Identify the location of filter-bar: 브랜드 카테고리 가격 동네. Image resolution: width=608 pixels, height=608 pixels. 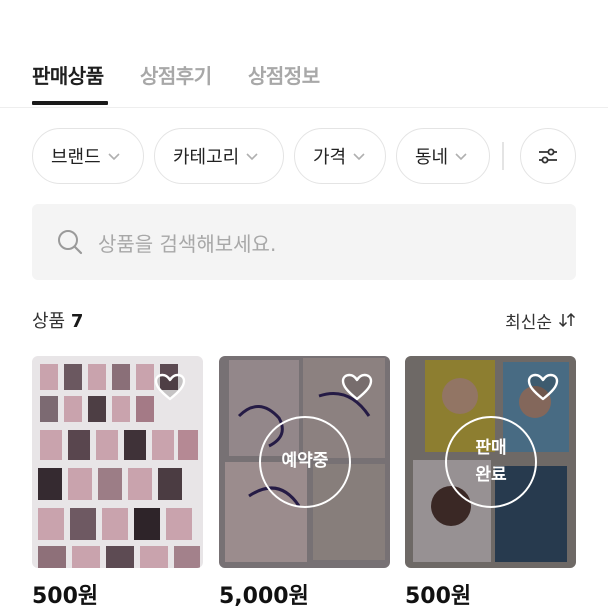
(304, 156).